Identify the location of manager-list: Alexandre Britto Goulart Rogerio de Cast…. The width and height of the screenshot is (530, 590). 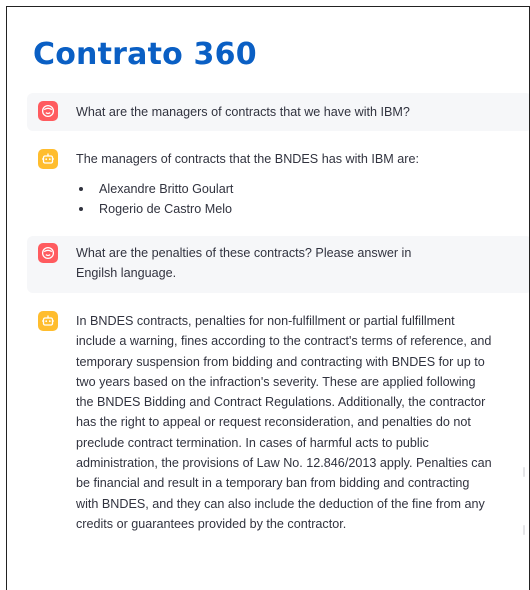
(154, 199).